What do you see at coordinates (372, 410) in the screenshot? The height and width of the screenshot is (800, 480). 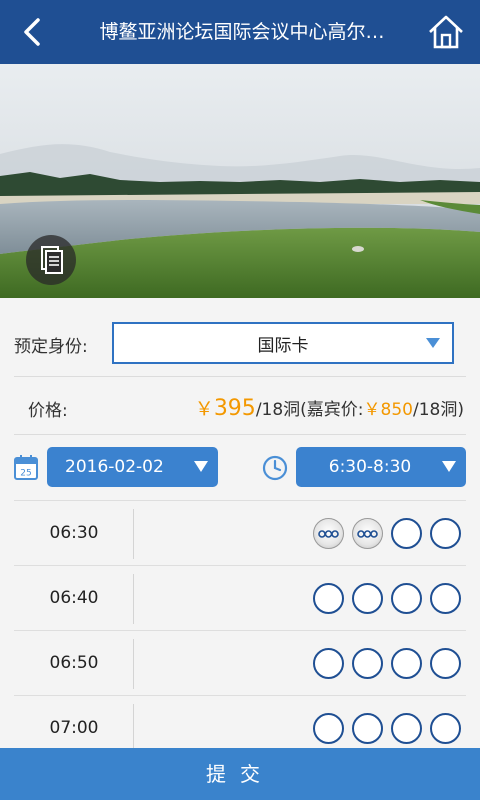 I see `guest-price-currency: ￥` at bounding box center [372, 410].